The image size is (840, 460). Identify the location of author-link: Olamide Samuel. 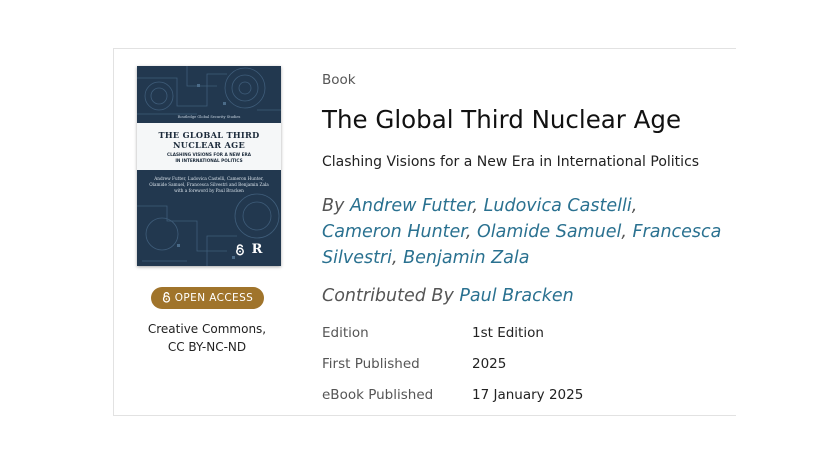
(549, 232).